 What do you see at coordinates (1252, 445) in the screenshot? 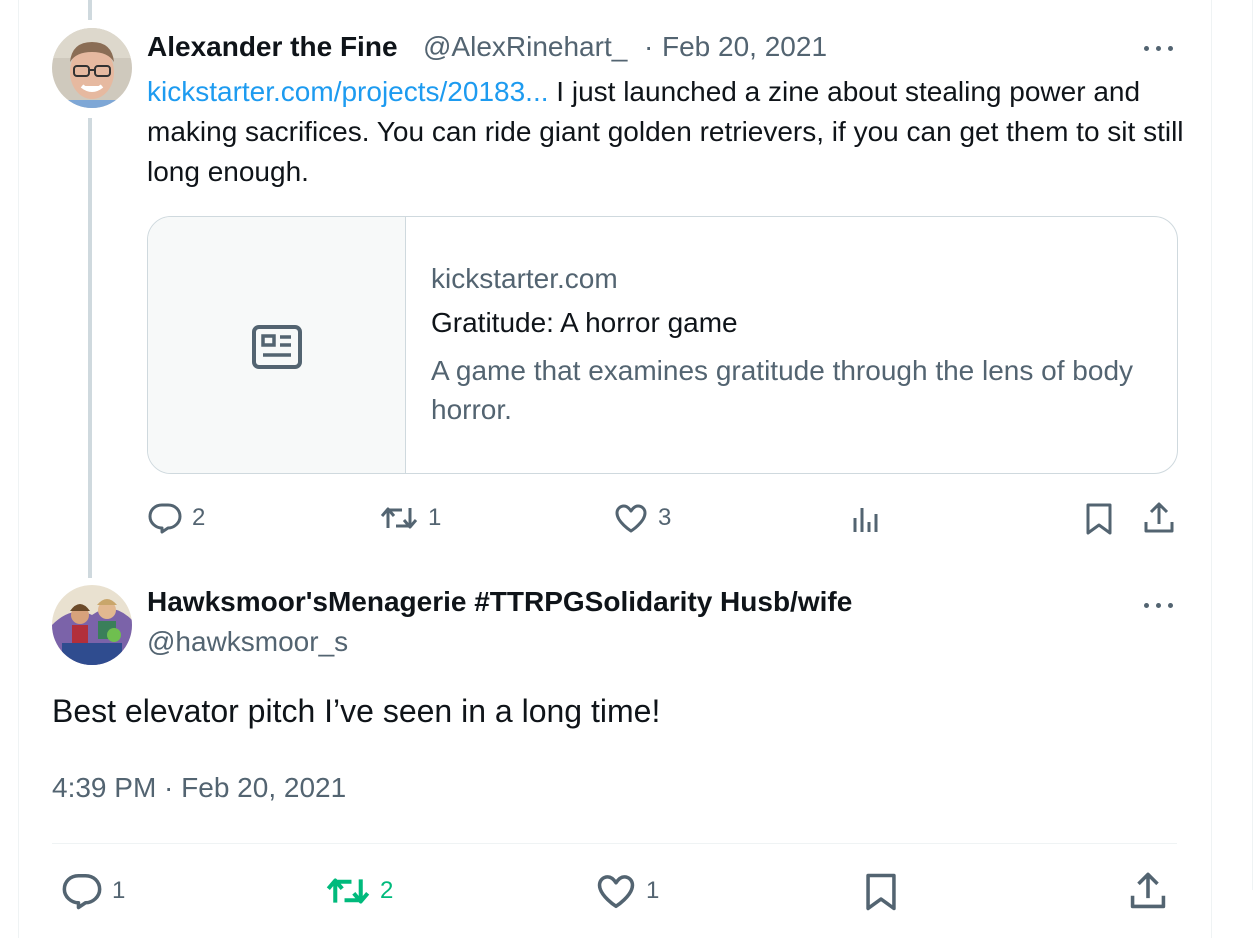
I see `sidebar-divider` at bounding box center [1252, 445].